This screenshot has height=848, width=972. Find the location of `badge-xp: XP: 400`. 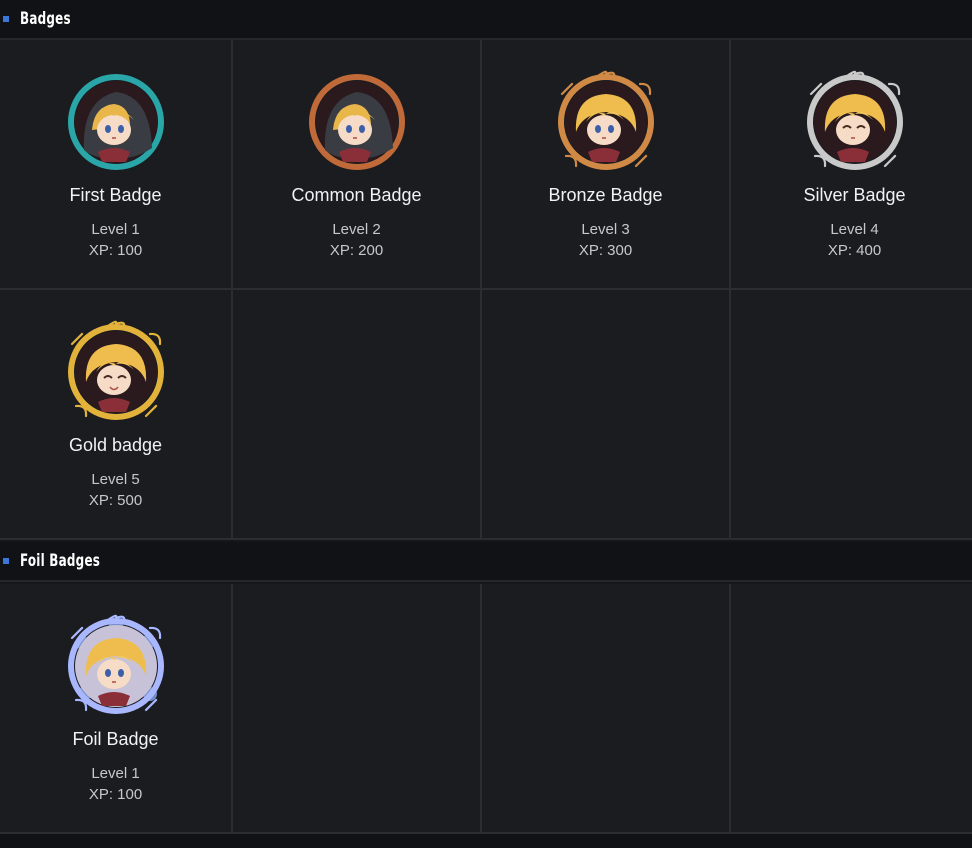

badge-xp: XP: 400 is located at coordinates (854, 250).